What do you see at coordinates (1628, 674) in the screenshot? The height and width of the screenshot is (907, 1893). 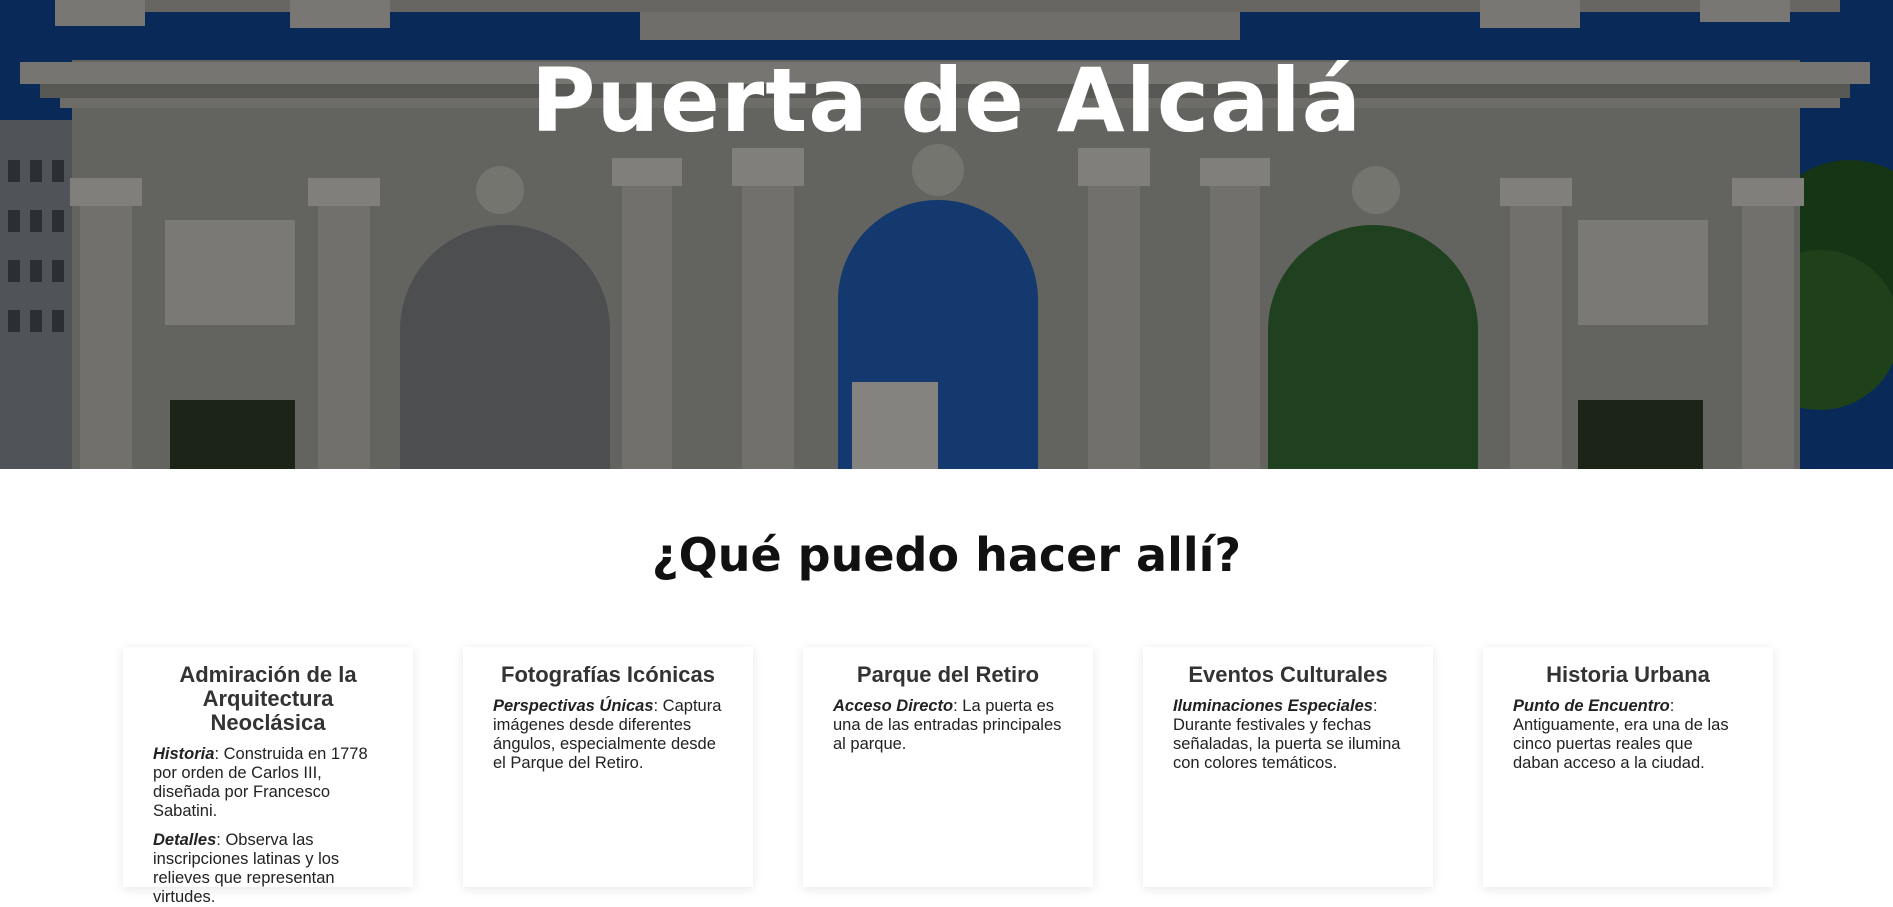 I see `card-title: Historia Urbana` at bounding box center [1628, 674].